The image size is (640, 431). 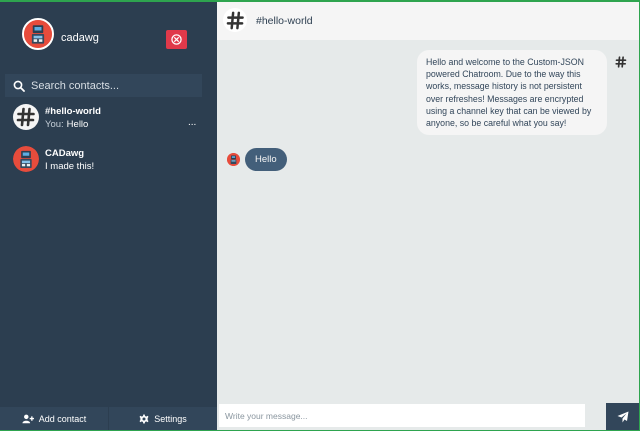 What do you see at coordinates (77, 124) in the screenshot?
I see `preview-text: Hello` at bounding box center [77, 124].